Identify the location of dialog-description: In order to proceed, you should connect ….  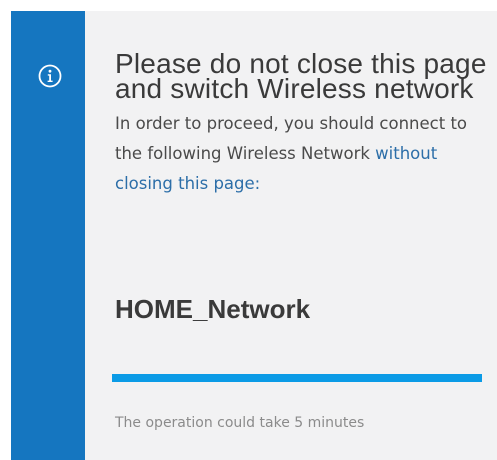
(303, 154).